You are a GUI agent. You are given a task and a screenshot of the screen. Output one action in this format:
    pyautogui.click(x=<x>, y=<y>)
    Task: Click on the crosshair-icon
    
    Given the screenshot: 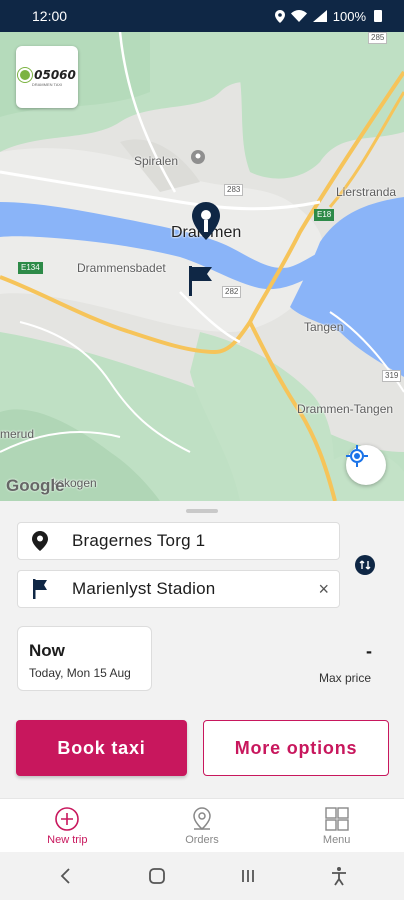 What is the action you would take?
    pyautogui.click(x=357, y=456)
    